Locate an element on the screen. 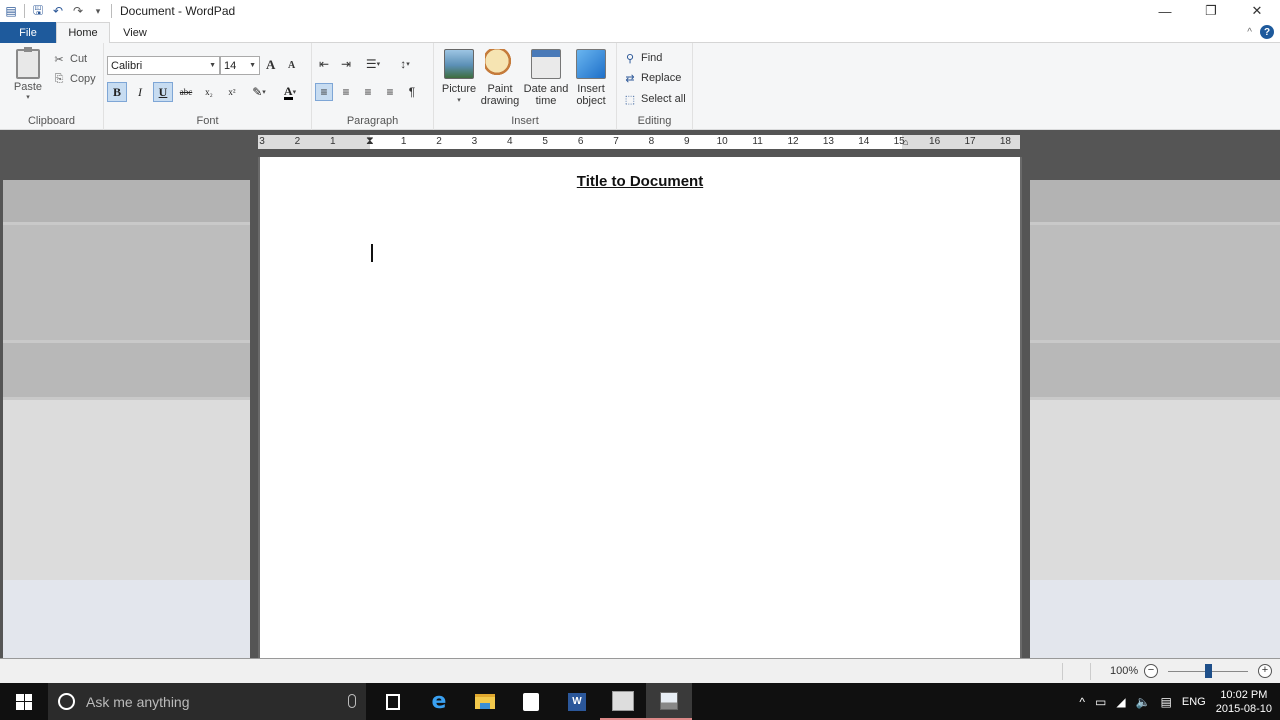 The height and width of the screenshot is (720, 1280). underline-button: U is located at coordinates (163, 92).